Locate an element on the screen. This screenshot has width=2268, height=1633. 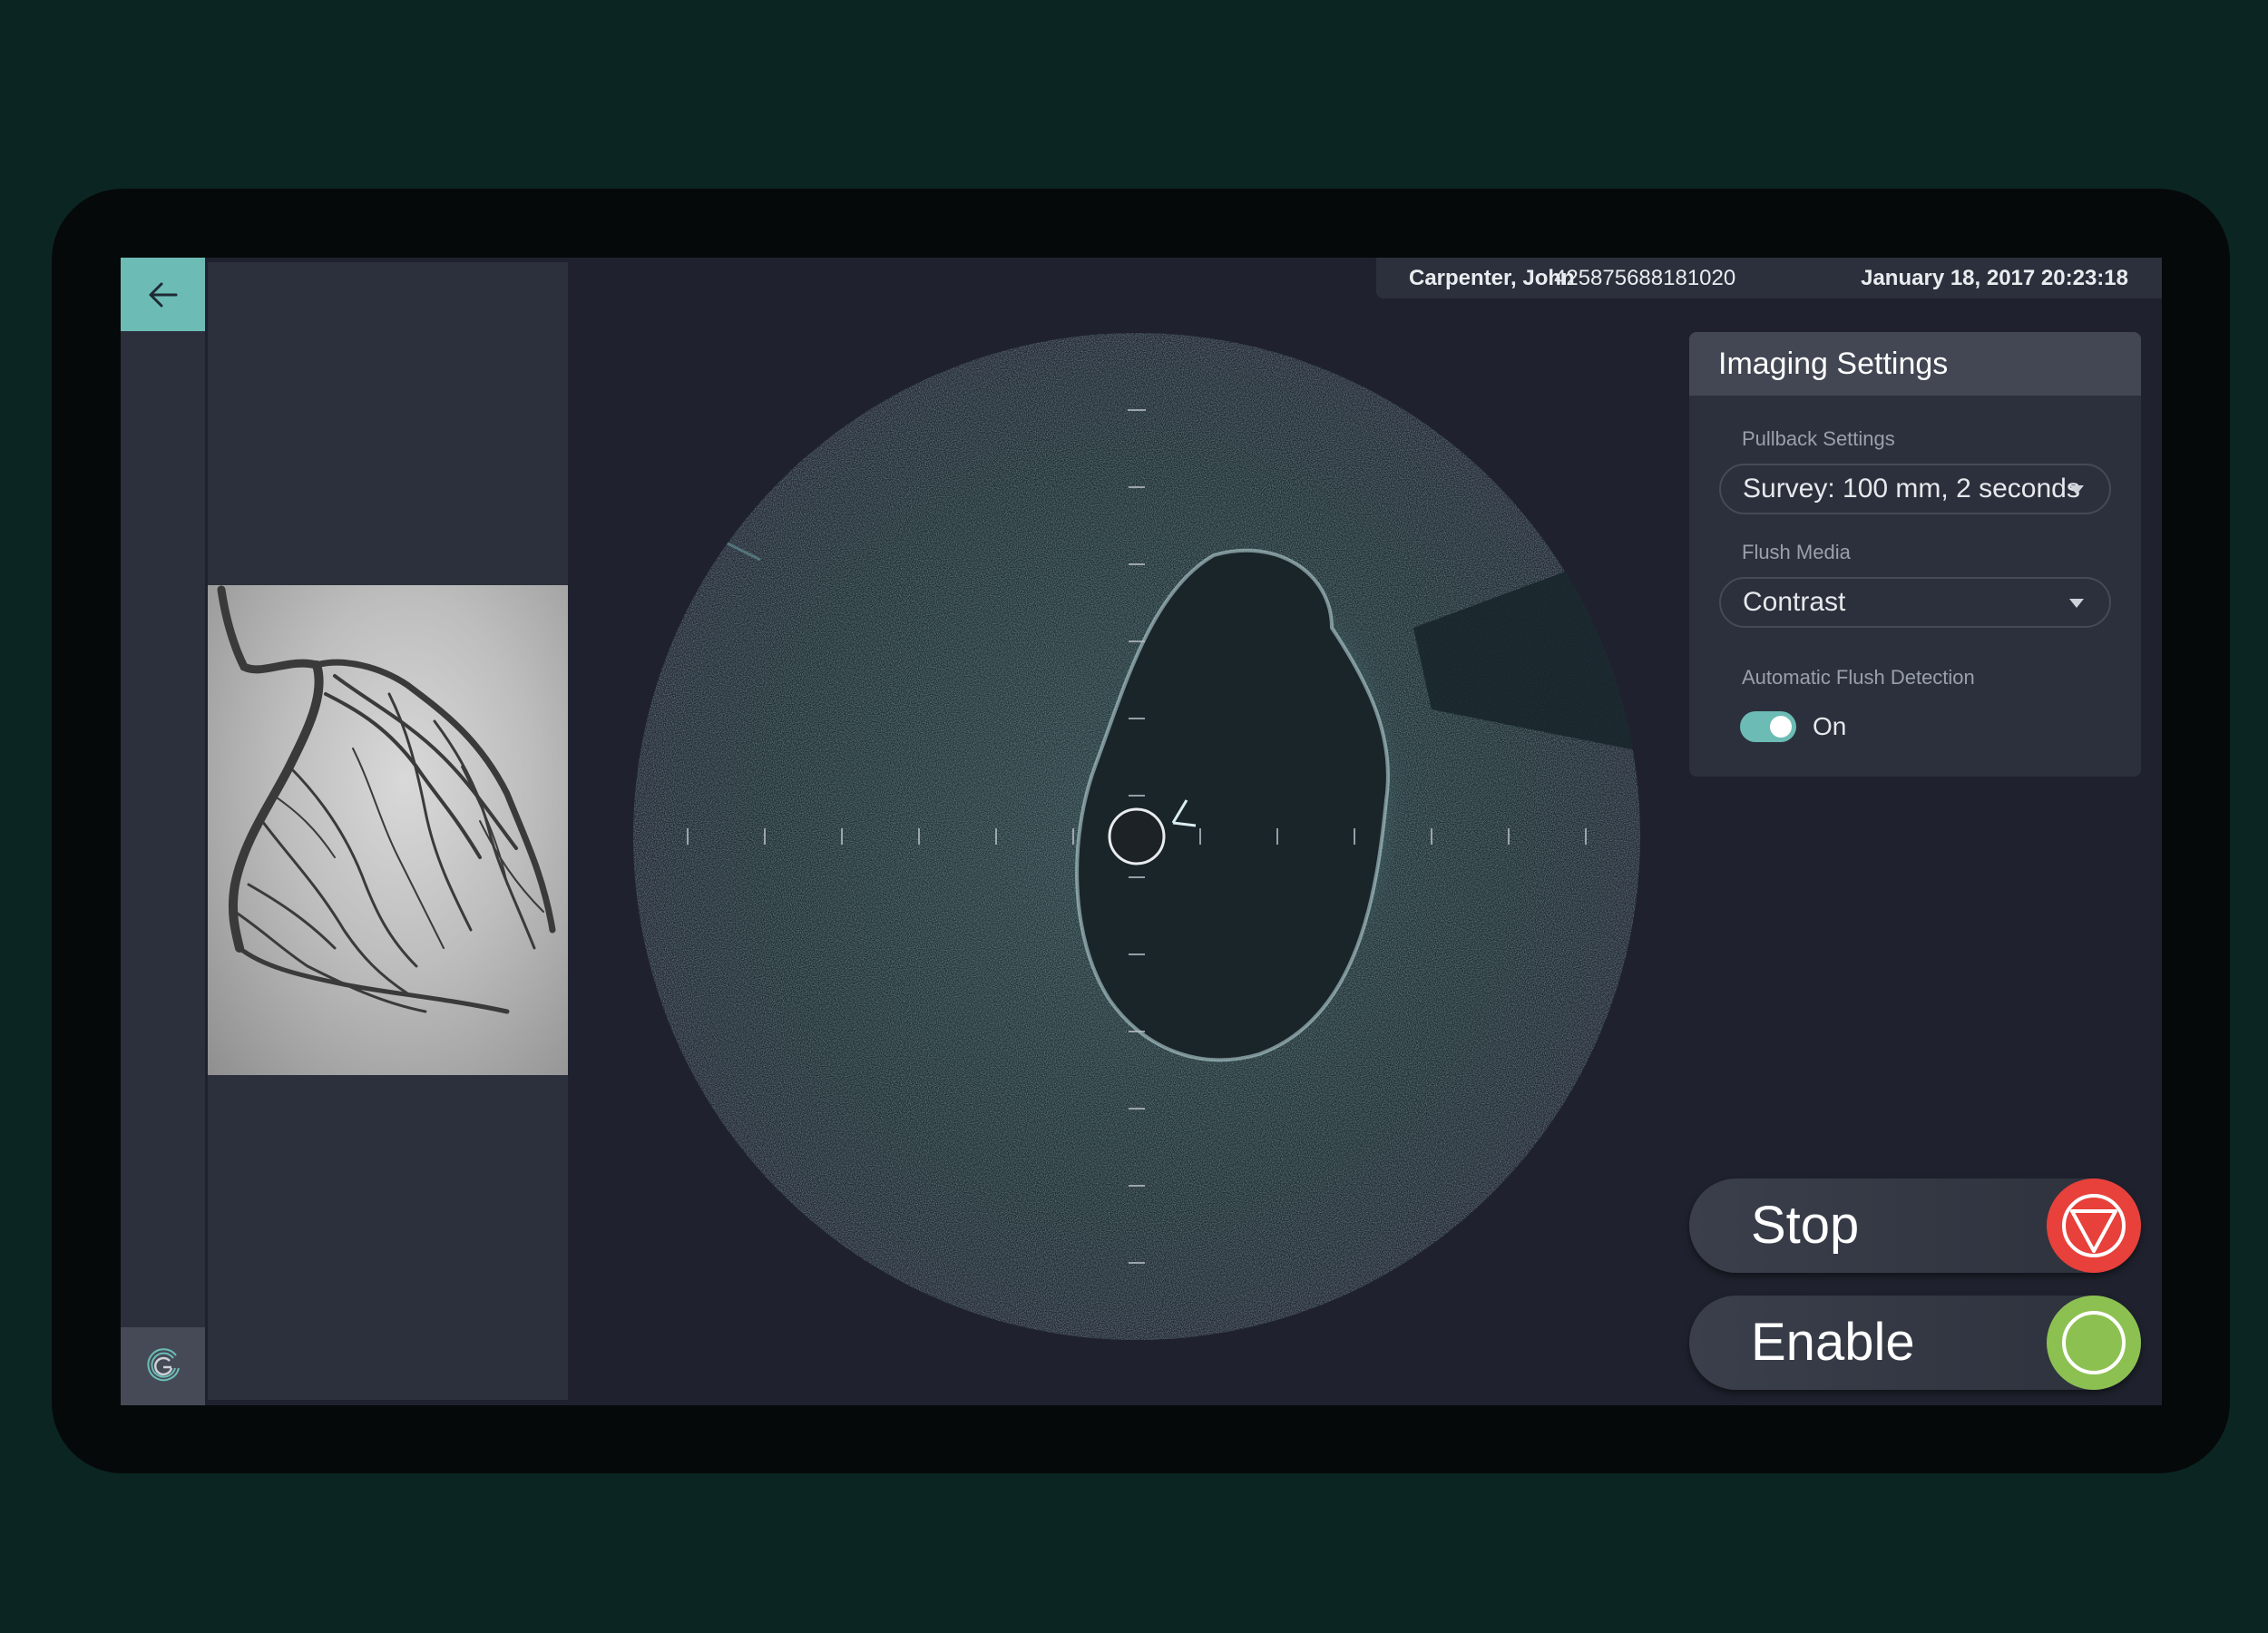
app-logo-button is located at coordinates (163, 1366).